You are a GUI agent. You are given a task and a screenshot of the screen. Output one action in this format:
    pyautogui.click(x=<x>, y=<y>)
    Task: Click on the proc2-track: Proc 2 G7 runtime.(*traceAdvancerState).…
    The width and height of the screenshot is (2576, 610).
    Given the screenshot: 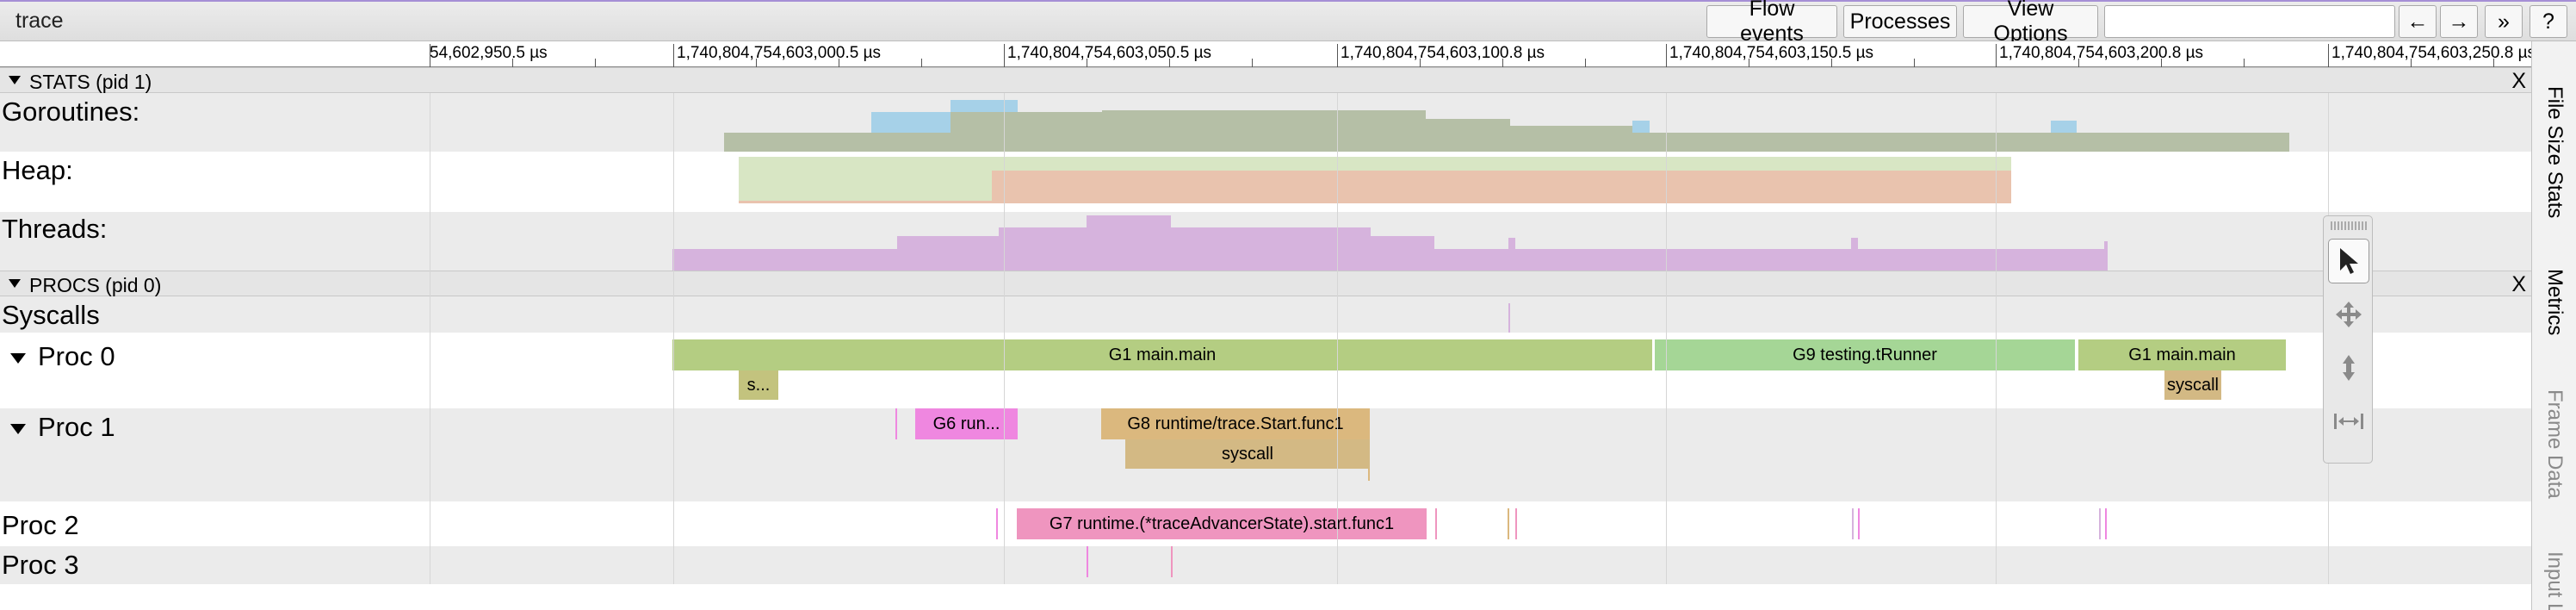 What is the action you would take?
    pyautogui.click(x=1265, y=523)
    